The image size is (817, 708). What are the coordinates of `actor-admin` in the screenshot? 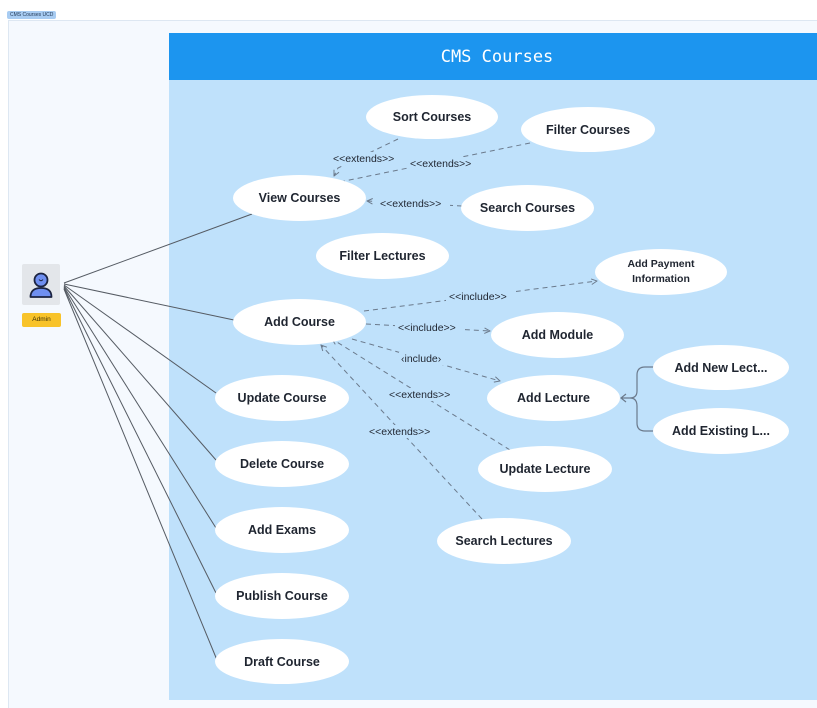 It's located at (41, 284).